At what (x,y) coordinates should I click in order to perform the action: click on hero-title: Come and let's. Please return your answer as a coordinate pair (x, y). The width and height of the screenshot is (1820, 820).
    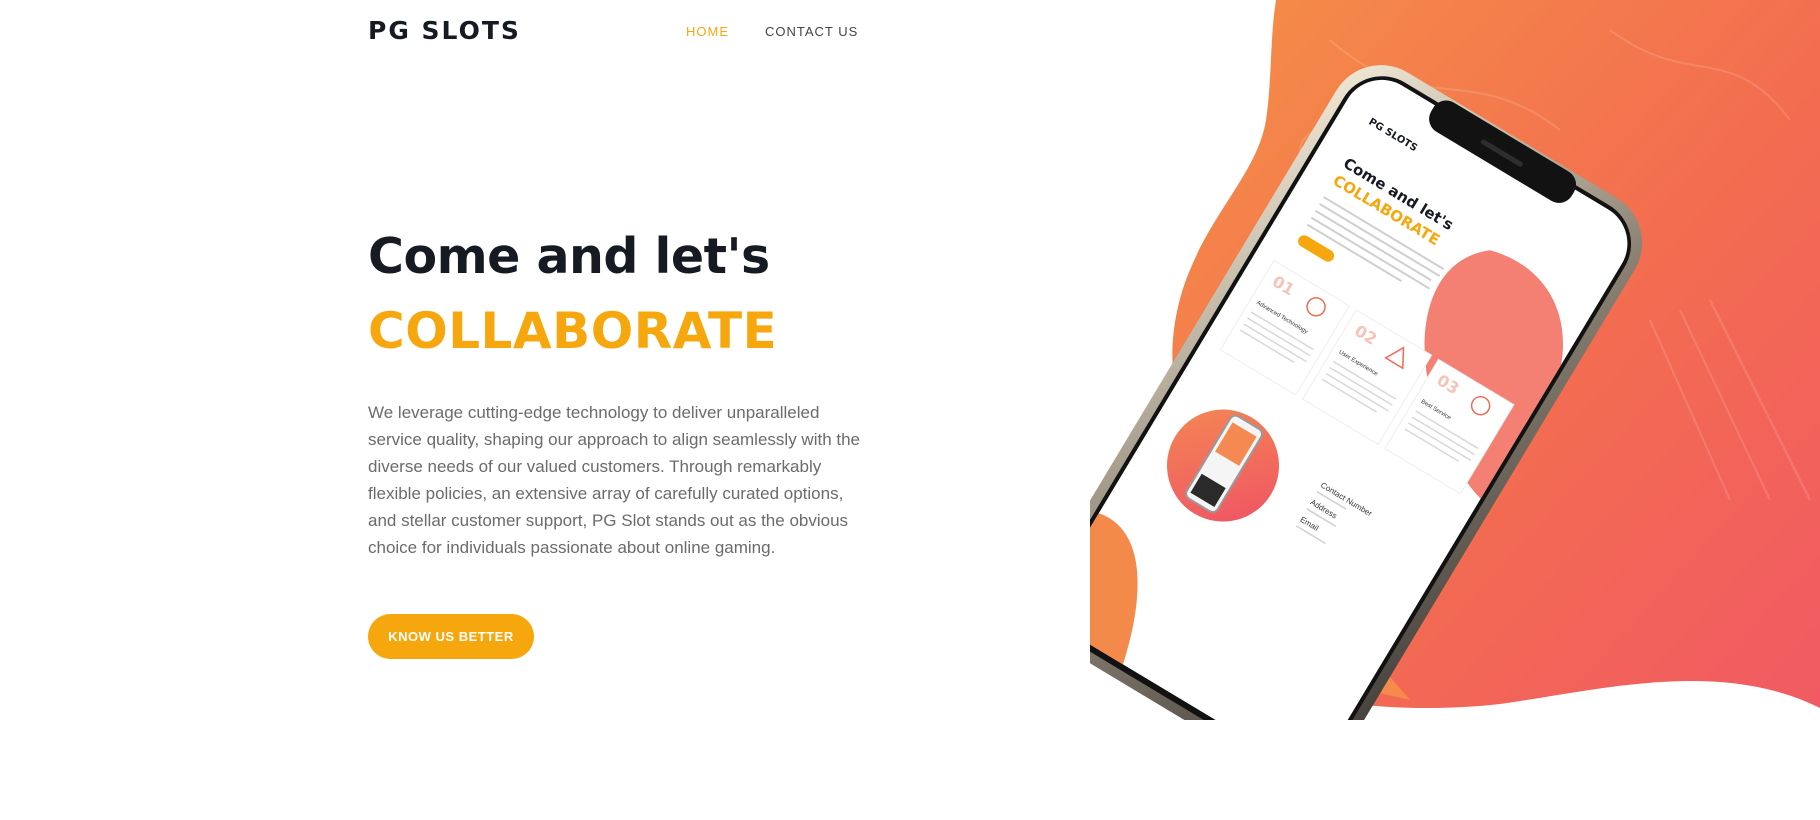
    Looking at the image, I should click on (569, 256).